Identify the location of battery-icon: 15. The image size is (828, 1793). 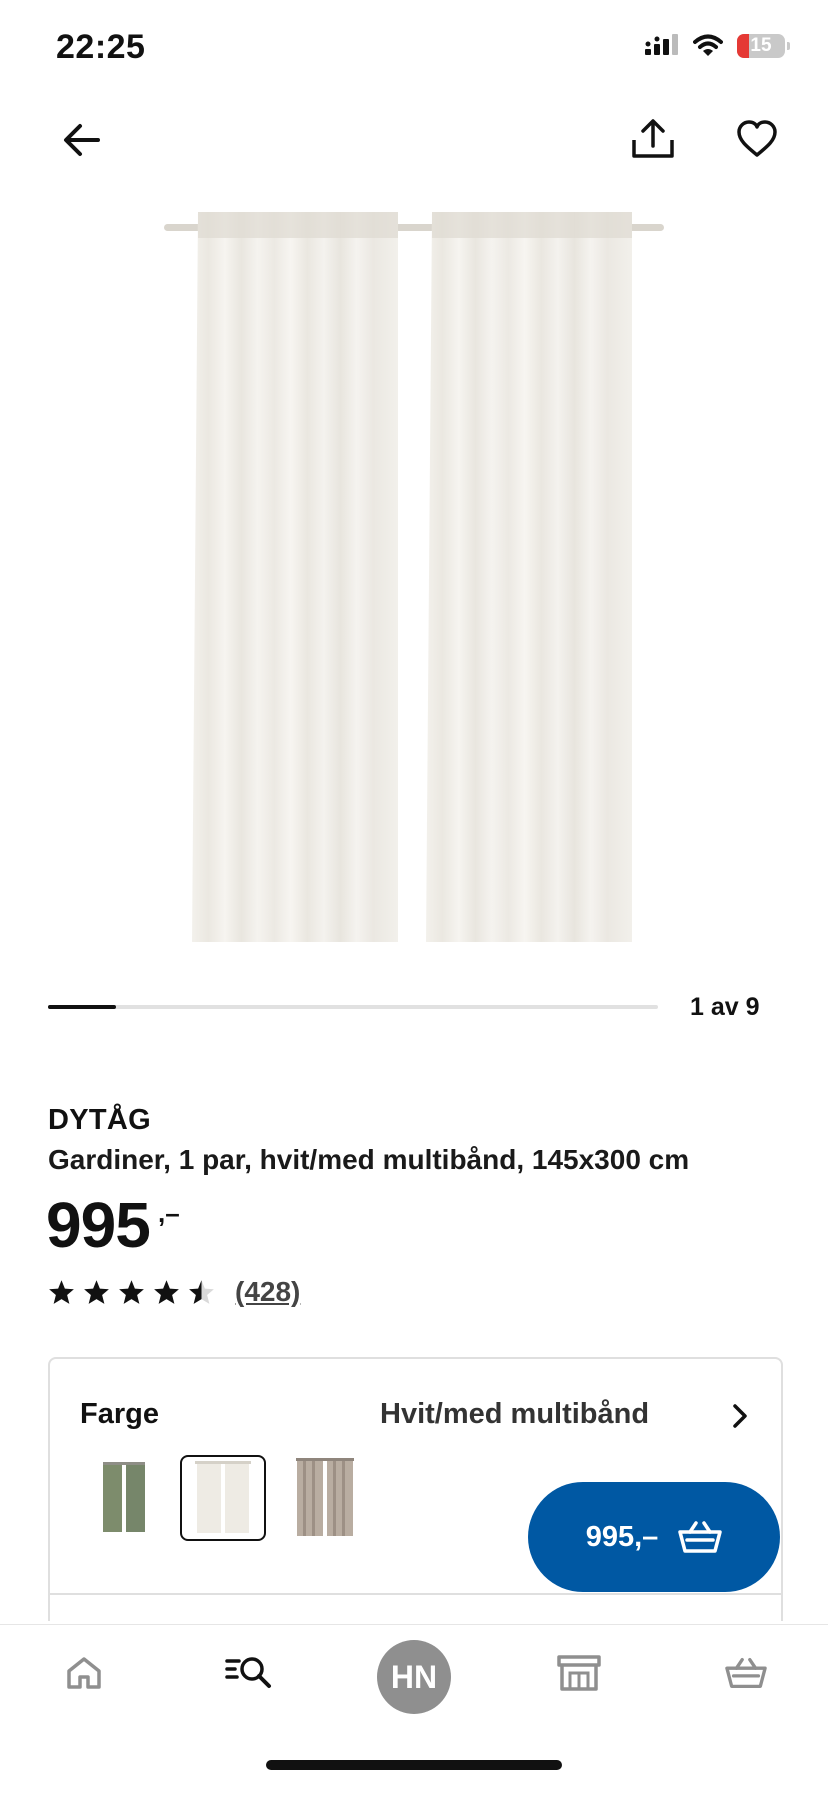
(761, 46).